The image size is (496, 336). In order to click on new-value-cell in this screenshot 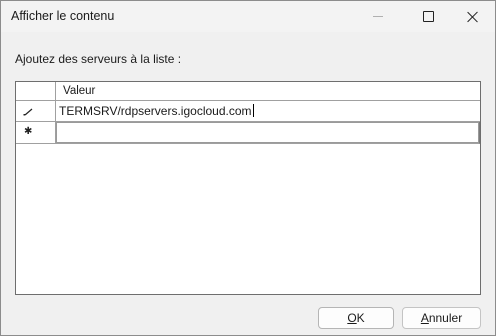, I will do `click(268, 133)`.